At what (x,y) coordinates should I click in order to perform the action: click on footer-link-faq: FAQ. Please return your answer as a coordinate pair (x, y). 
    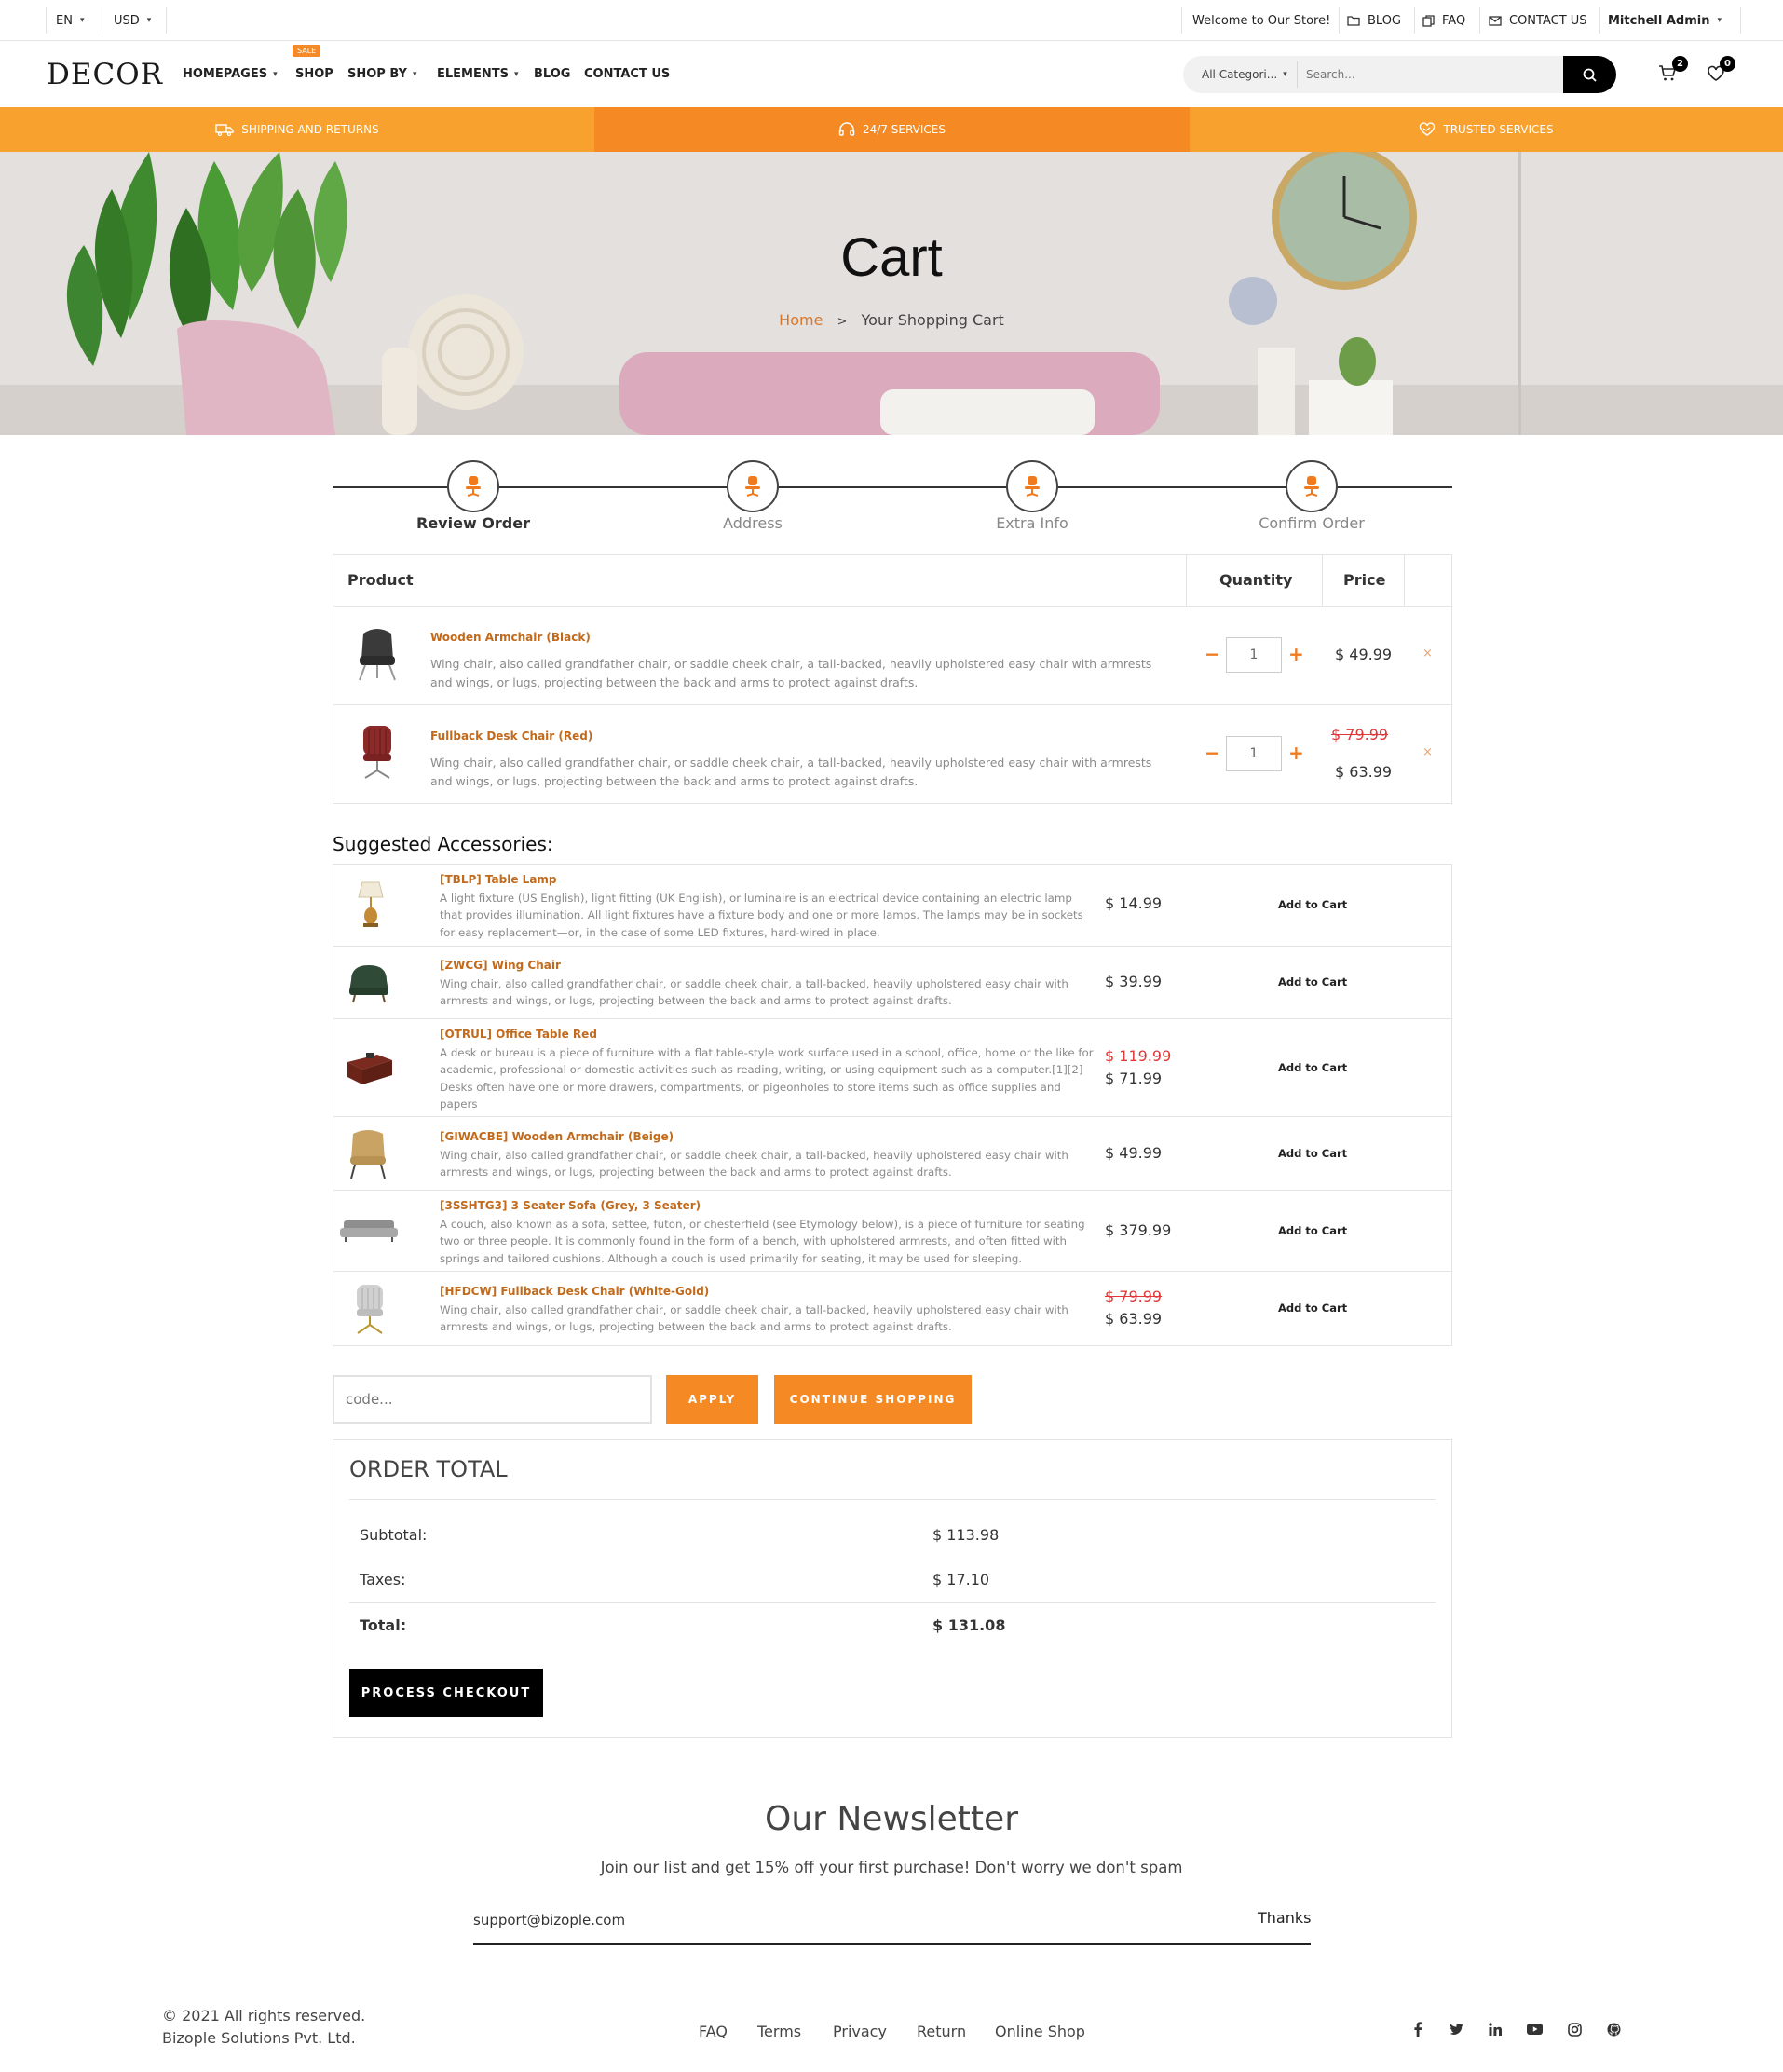
    Looking at the image, I should click on (713, 2031).